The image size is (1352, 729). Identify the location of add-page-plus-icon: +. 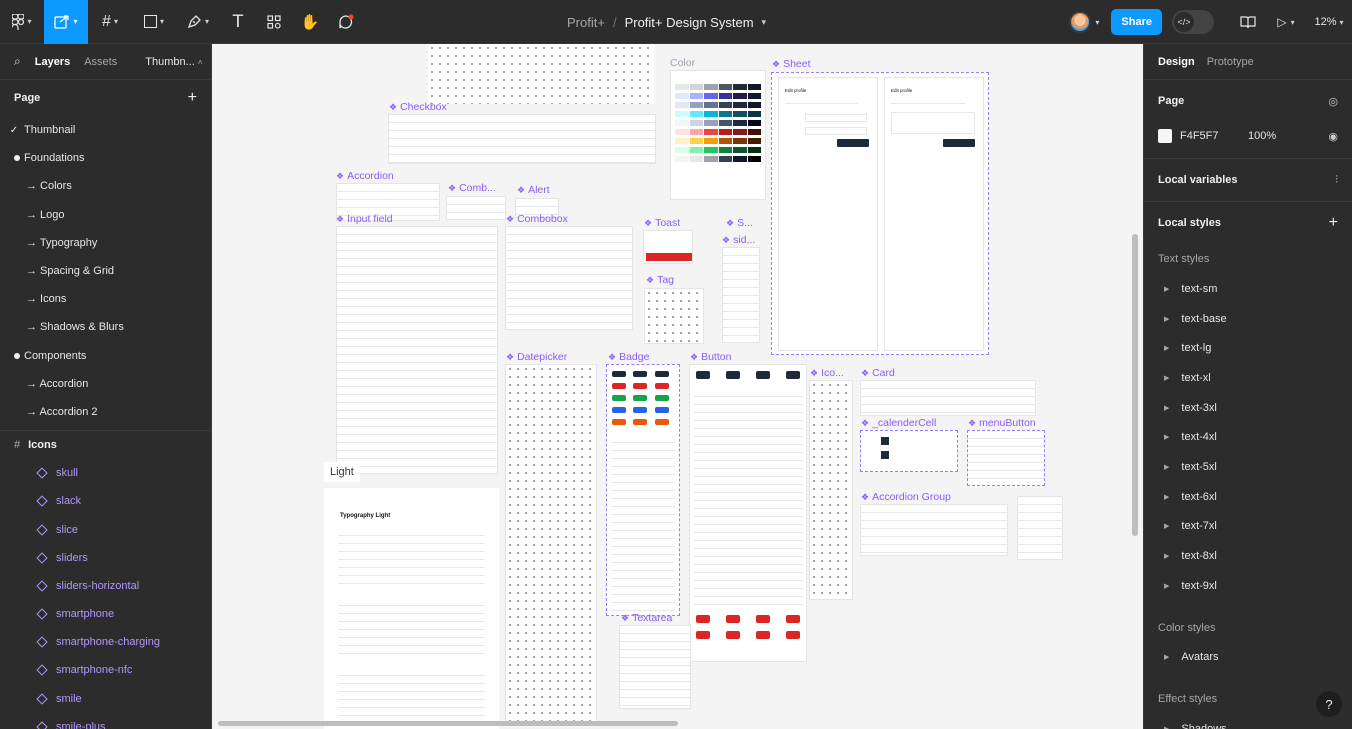
(192, 98).